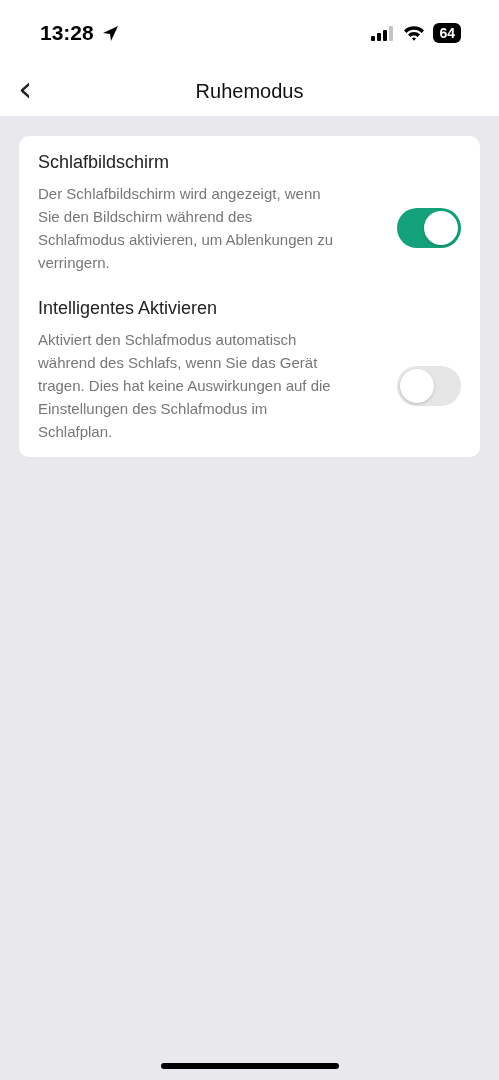 This screenshot has height=1080, width=499. I want to click on battery-level: 64, so click(447, 33).